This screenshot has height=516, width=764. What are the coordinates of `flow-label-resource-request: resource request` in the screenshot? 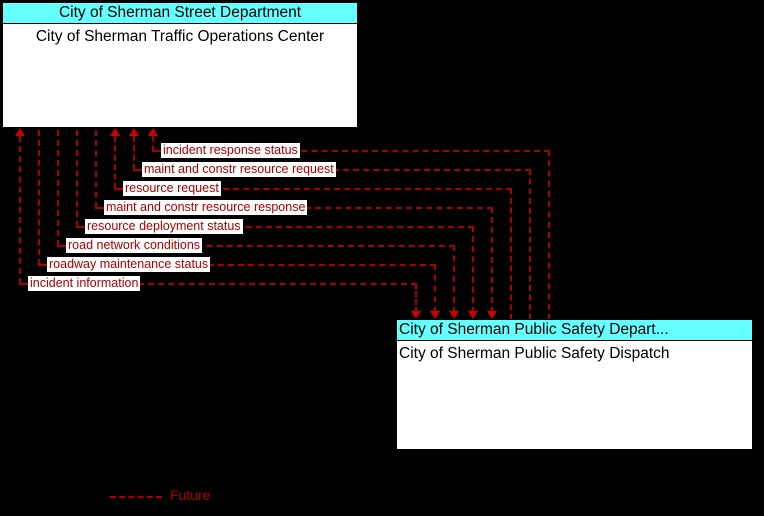 It's located at (172, 188).